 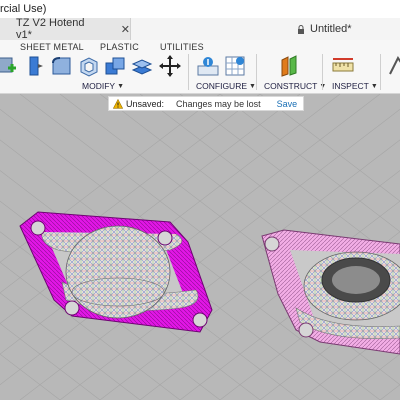 I want to click on inspect-menu: INSPECT ▼, so click(x=355, y=86).